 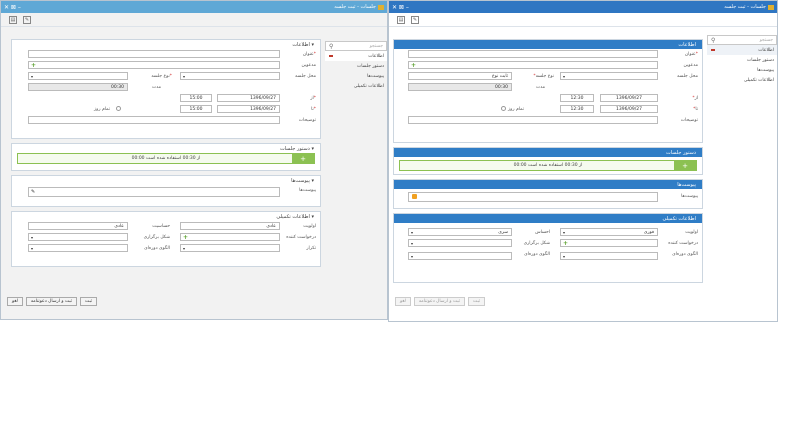 I want to click on status-value: سری, so click(x=503, y=232).